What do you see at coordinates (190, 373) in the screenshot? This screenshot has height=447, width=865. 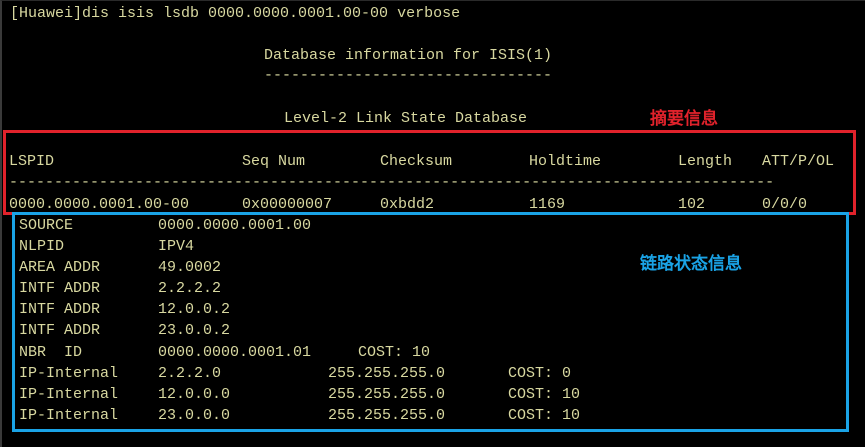 I see `detail-value: 2.2.2.0` at bounding box center [190, 373].